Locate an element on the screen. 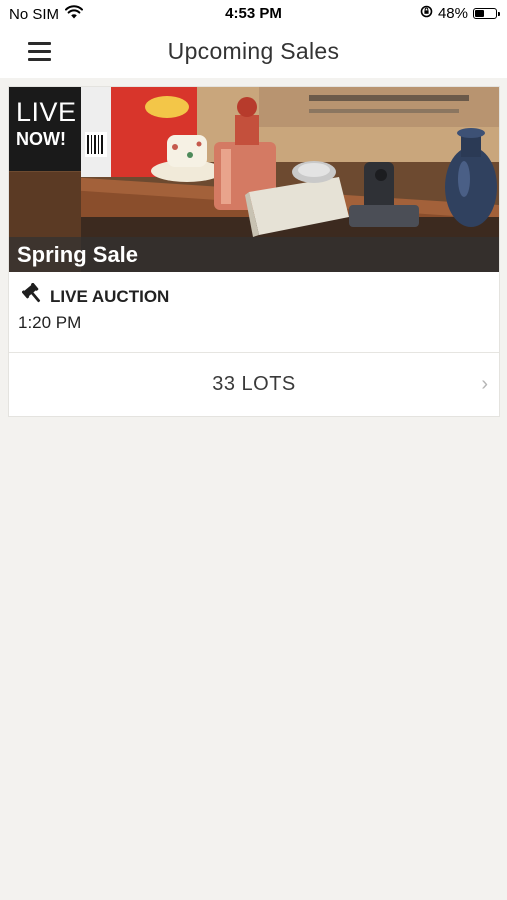 The image size is (507, 900). lots-count-label: 33 LOTS is located at coordinates (254, 384).